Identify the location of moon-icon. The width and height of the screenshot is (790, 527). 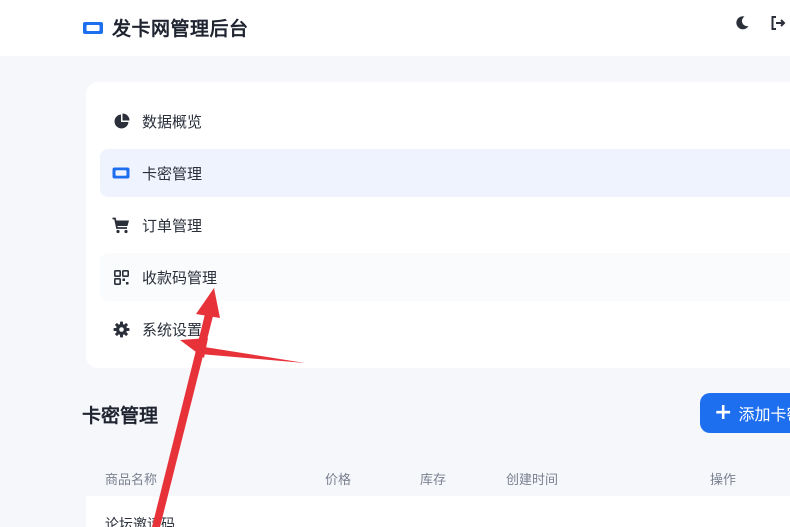
(742, 25).